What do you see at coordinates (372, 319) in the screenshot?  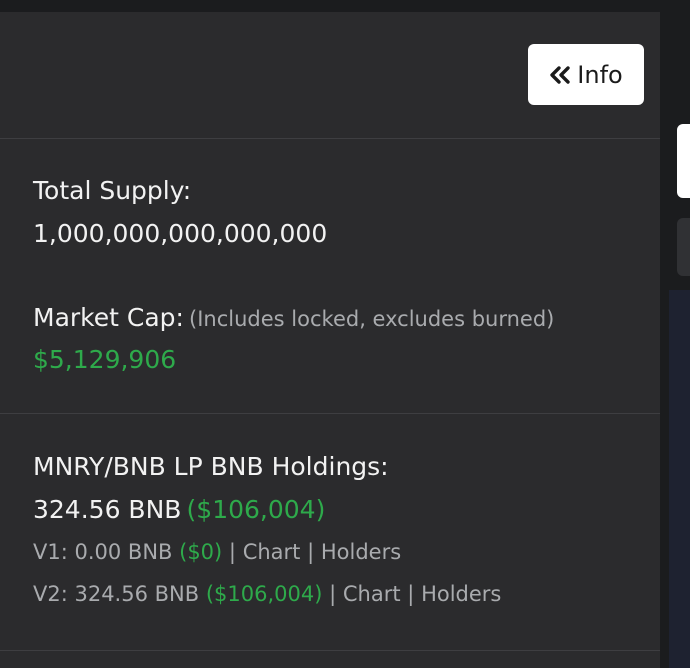 I see `market-cap-note: (Includes locked, excludes burned)` at bounding box center [372, 319].